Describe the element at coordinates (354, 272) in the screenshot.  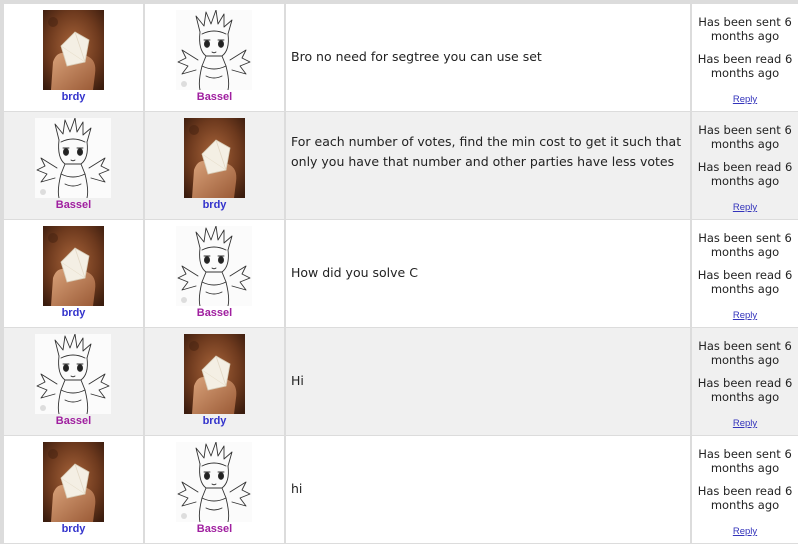
I see `message-text: How did you solve C` at that location.